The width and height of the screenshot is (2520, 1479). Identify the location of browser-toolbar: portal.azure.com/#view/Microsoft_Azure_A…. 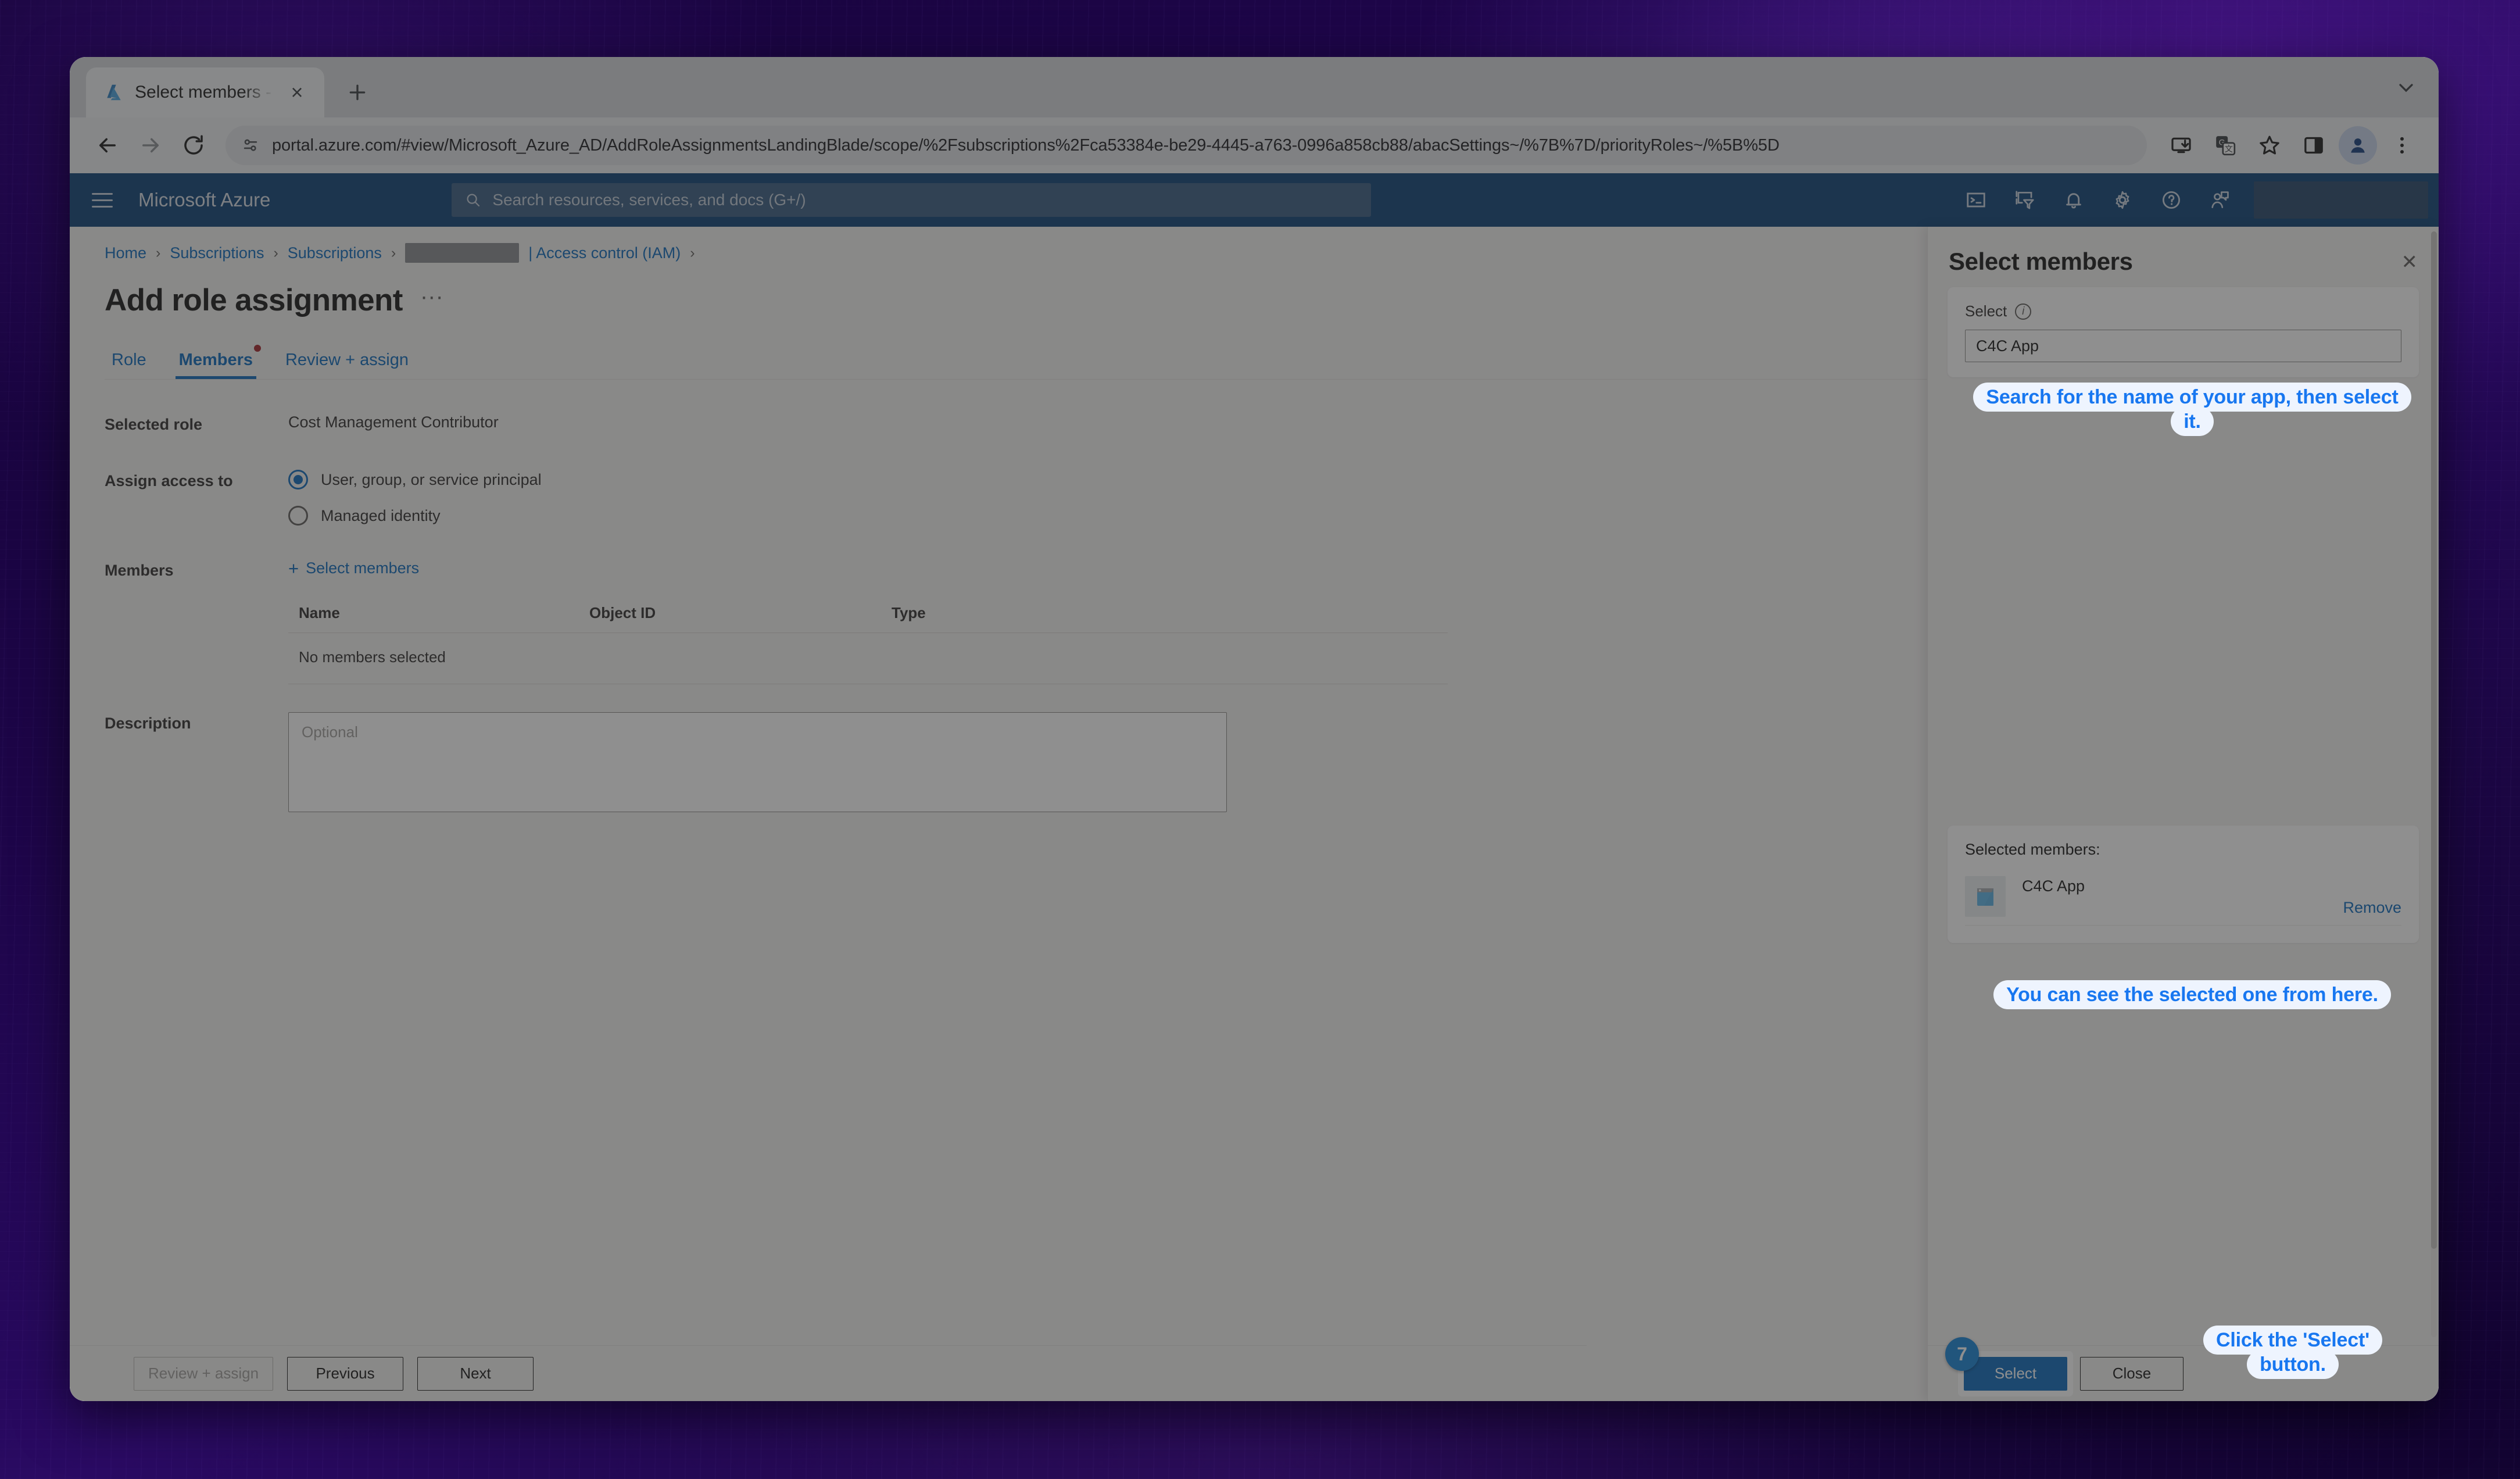
(1254, 145).